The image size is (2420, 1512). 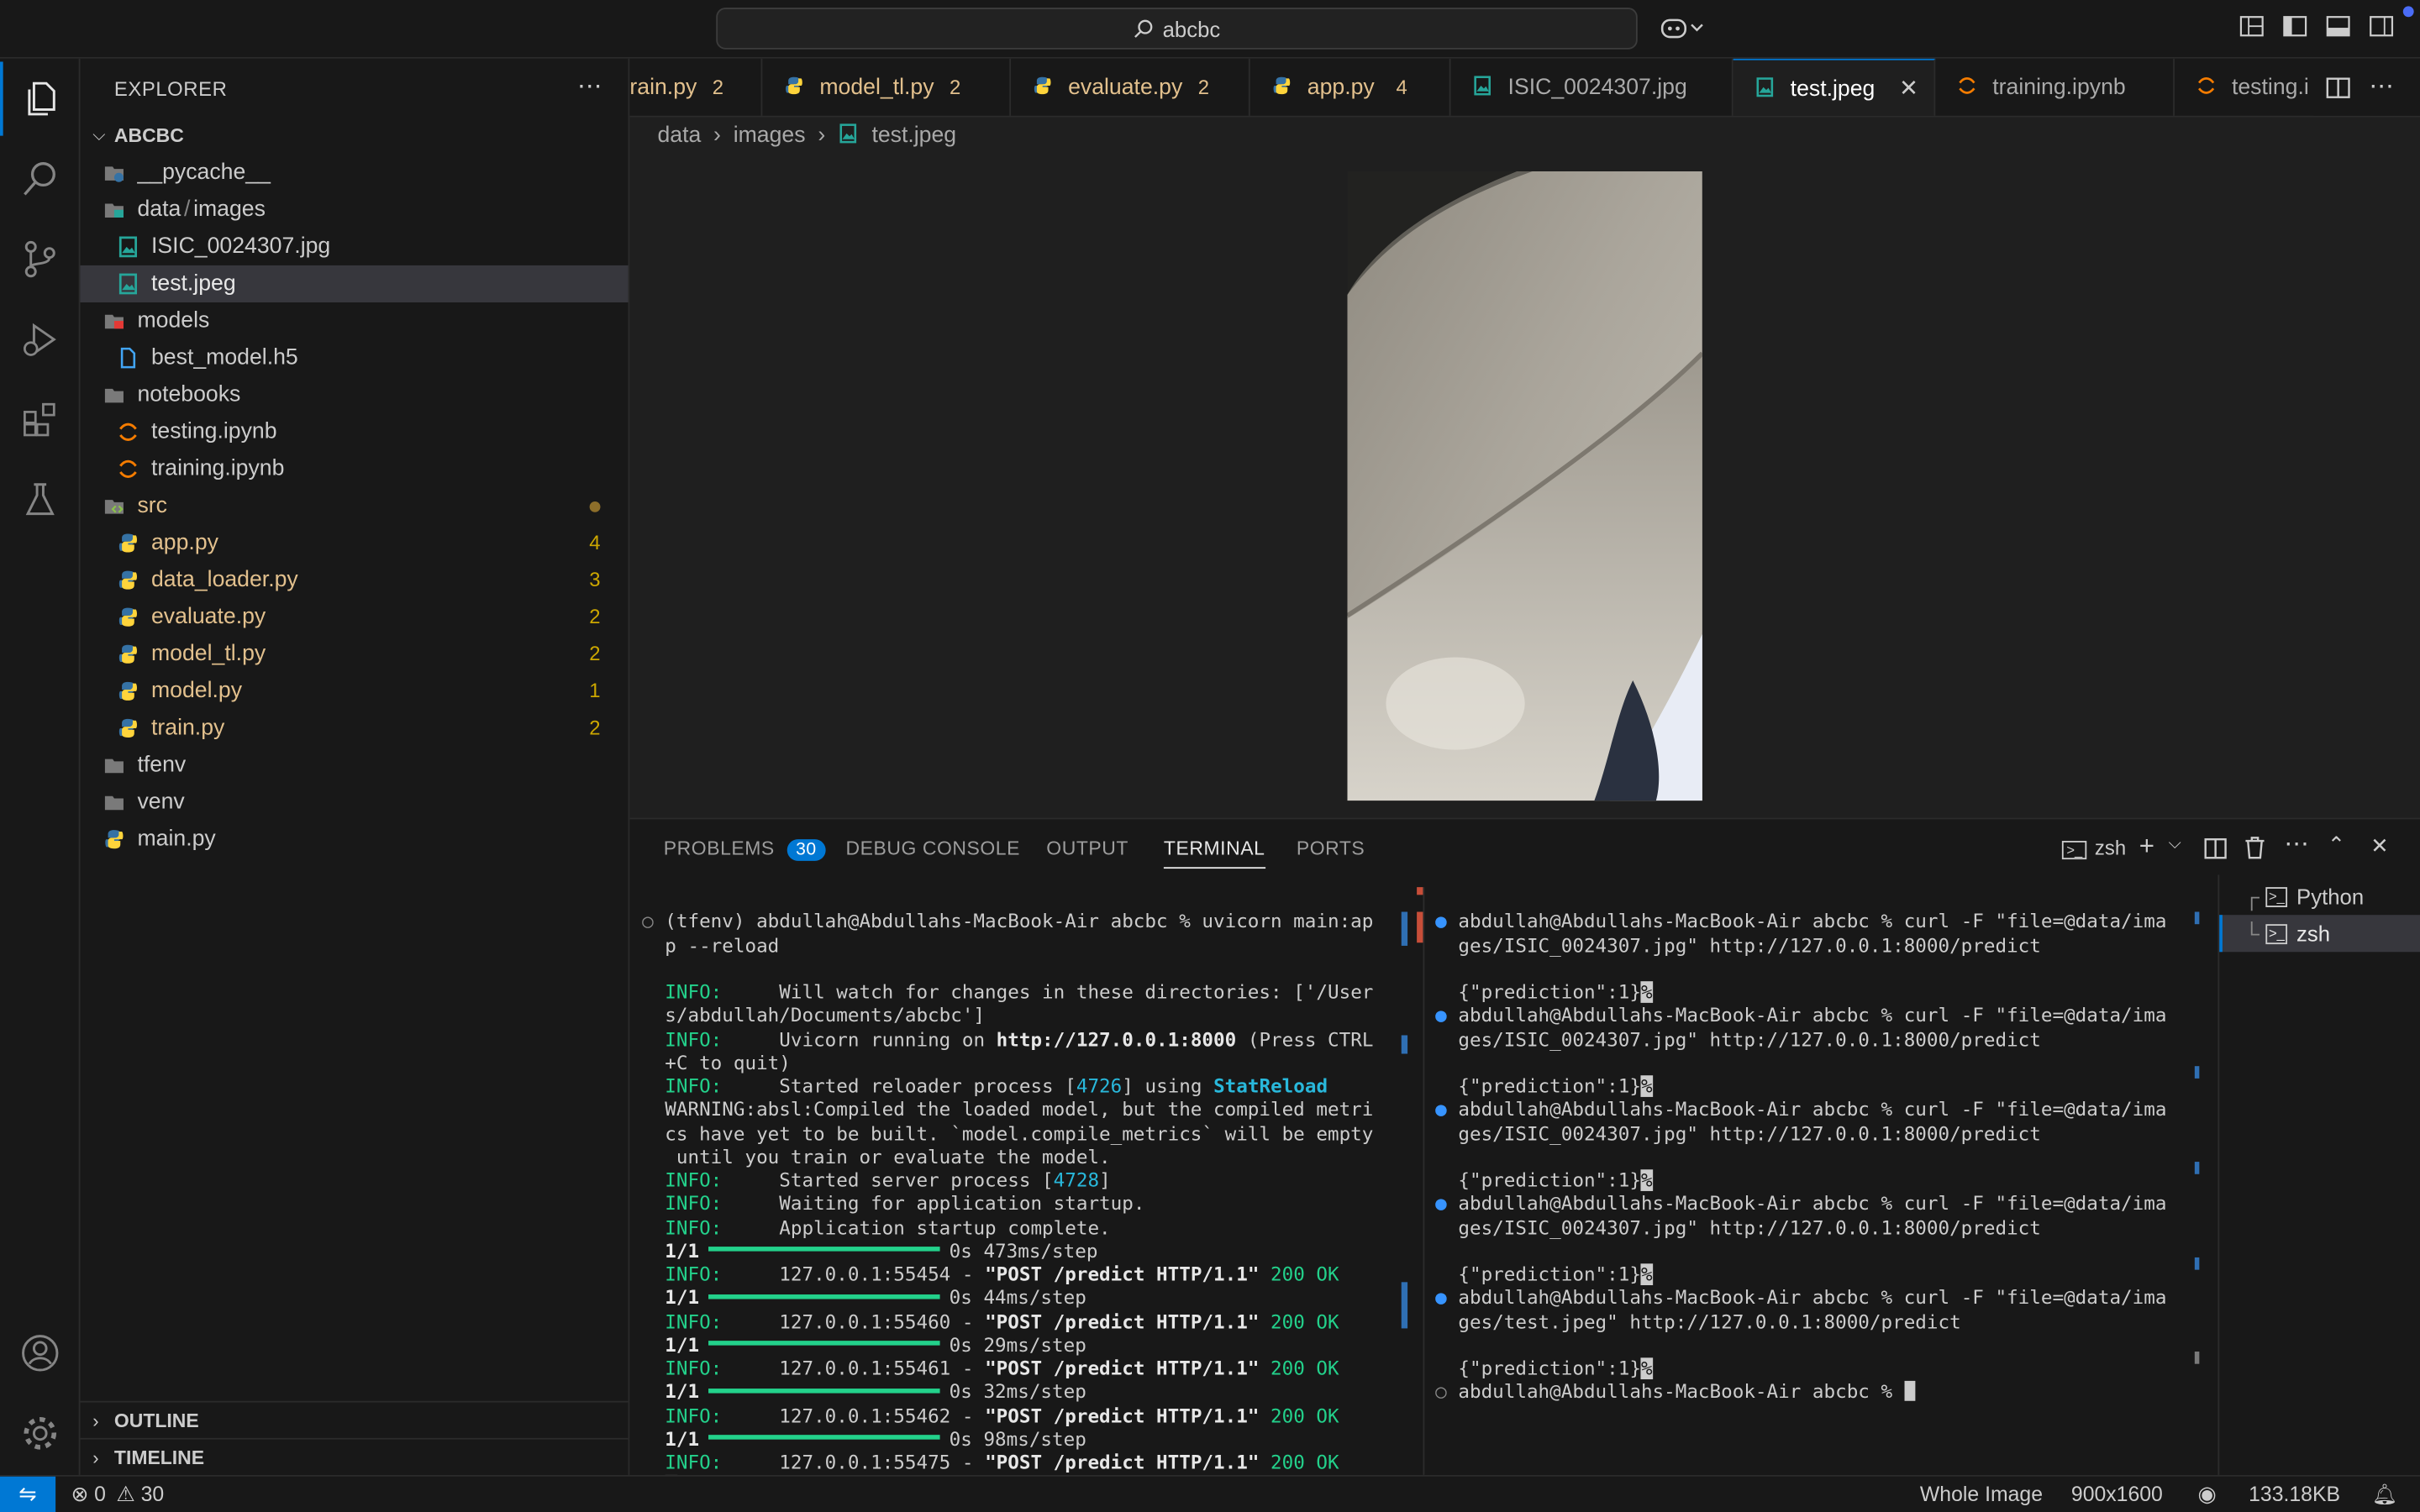 I want to click on tab-isic-jpg: ISIC_0024307.jpg, so click(x=1592, y=87).